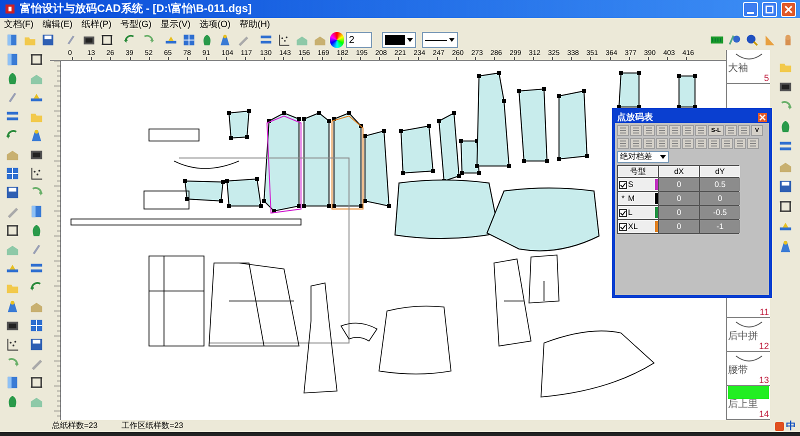 This screenshot has height=436, width=800. I want to click on minimize-button, so click(750, 9).